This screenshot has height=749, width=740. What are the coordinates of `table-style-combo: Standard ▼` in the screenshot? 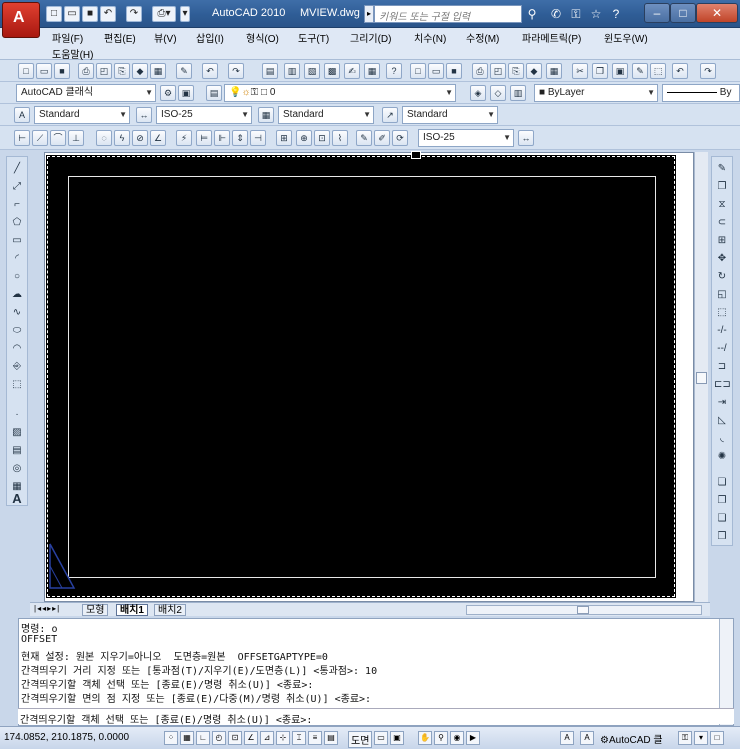 It's located at (326, 115).